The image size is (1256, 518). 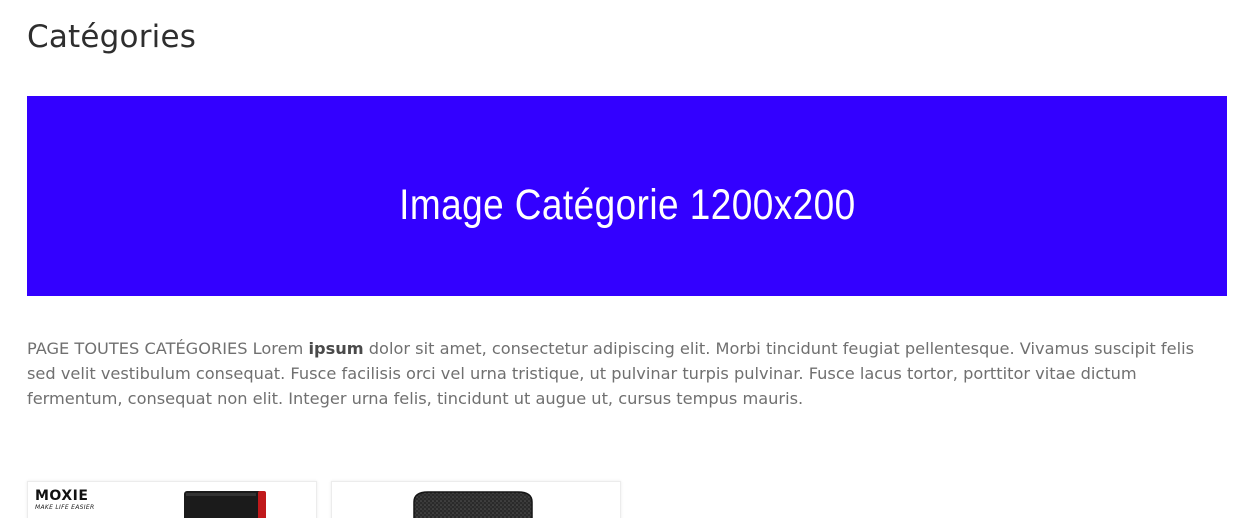 What do you see at coordinates (627, 204) in the screenshot?
I see `banner-text: Image Catégorie 1200x200` at bounding box center [627, 204].